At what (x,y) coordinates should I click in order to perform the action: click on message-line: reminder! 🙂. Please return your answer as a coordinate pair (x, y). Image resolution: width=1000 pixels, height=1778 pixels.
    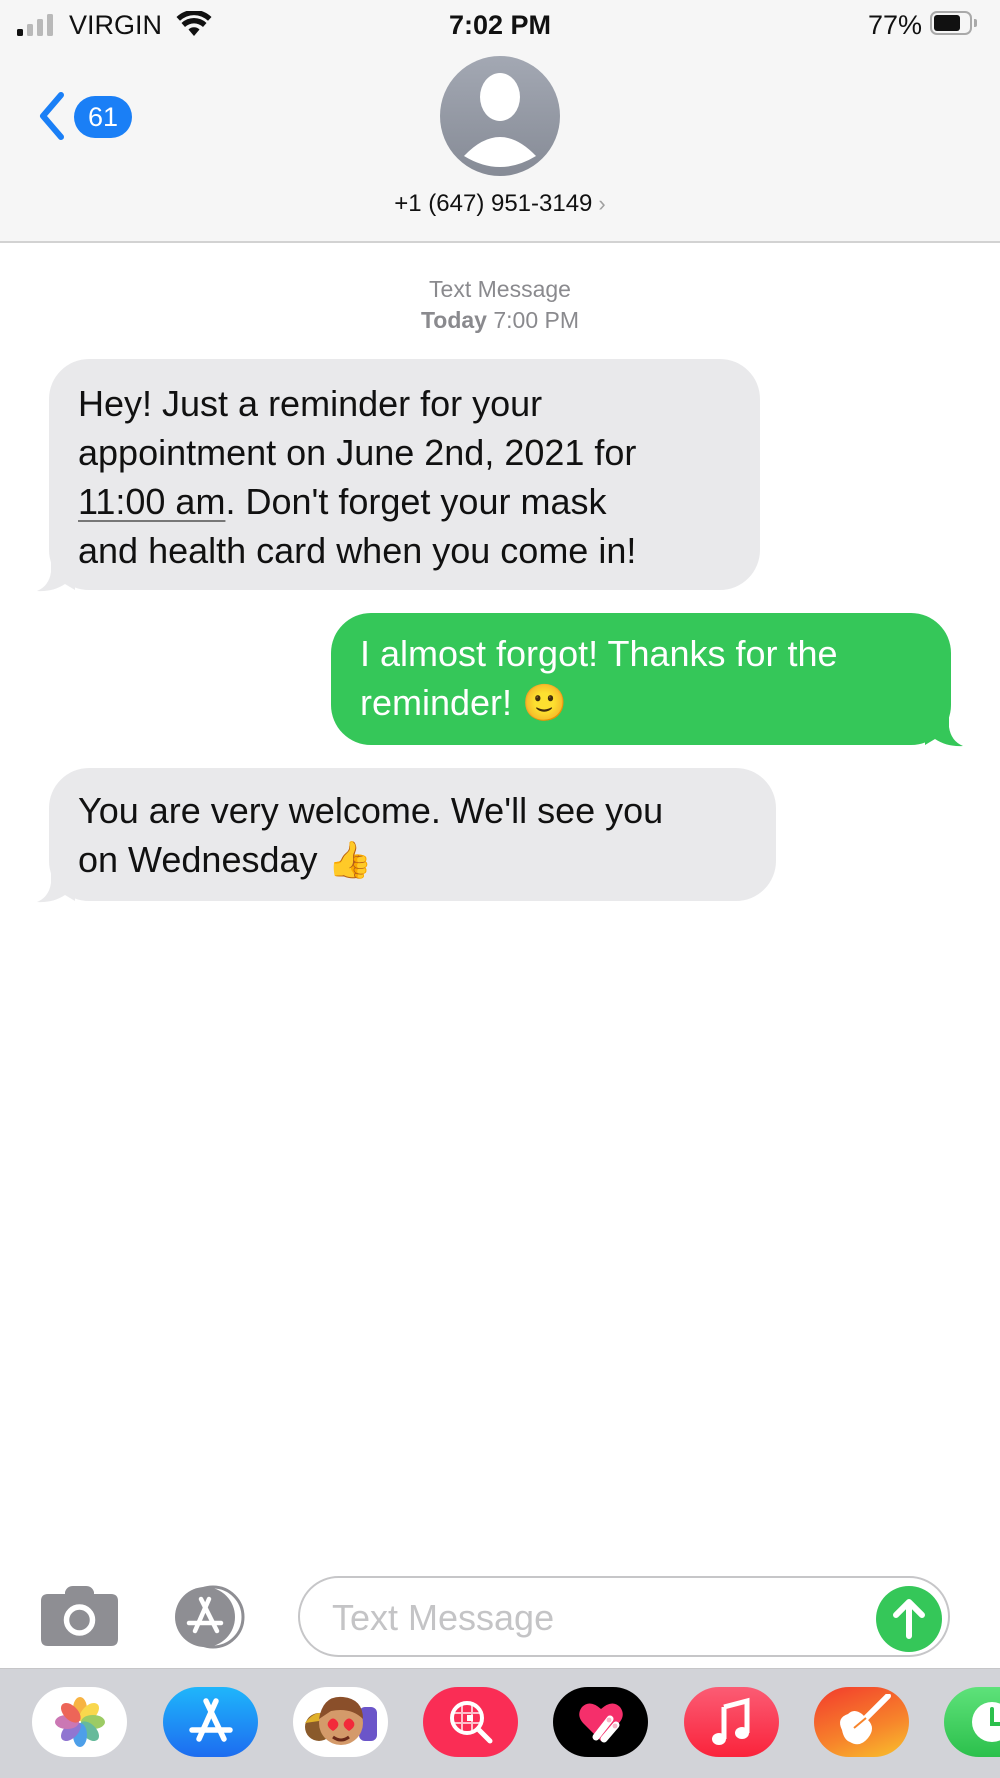
    Looking at the image, I should click on (463, 702).